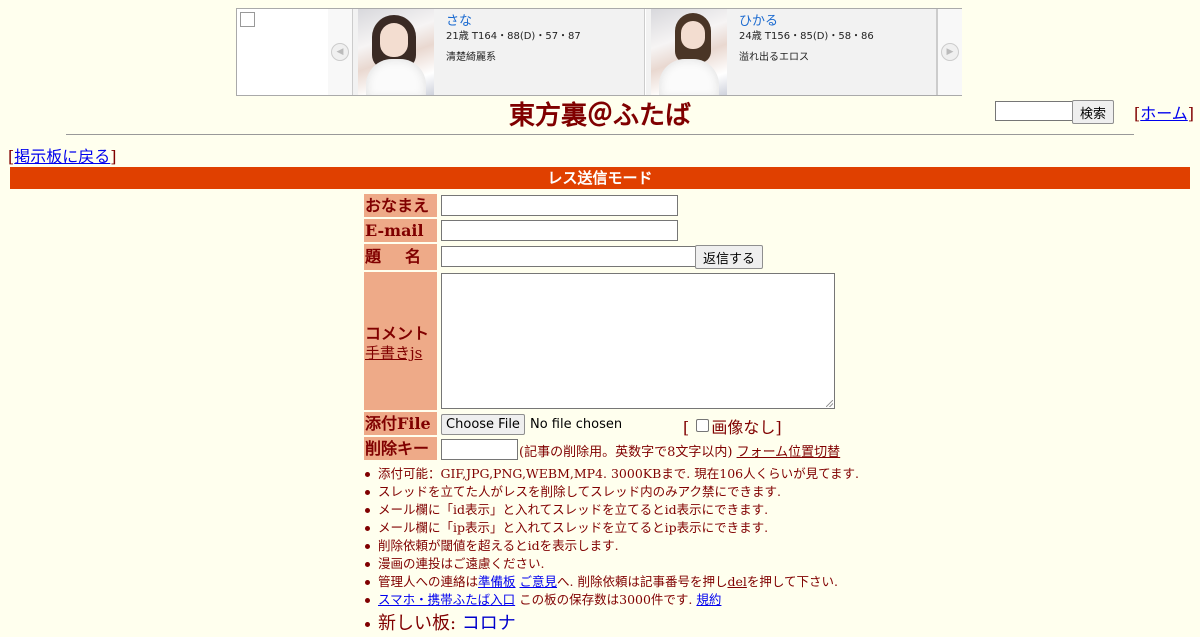 The height and width of the screenshot is (637, 1200). I want to click on list-item: 新しい板: コロナ, so click(611, 624).